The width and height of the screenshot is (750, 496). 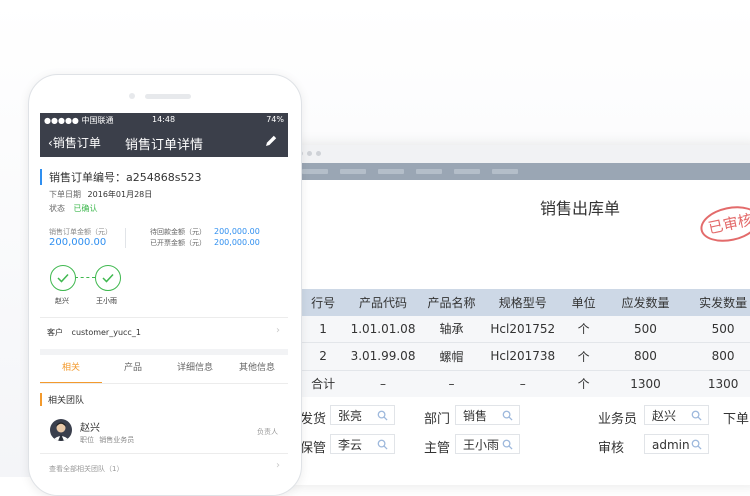 I want to click on tab-products: 产品, so click(x=133, y=368).